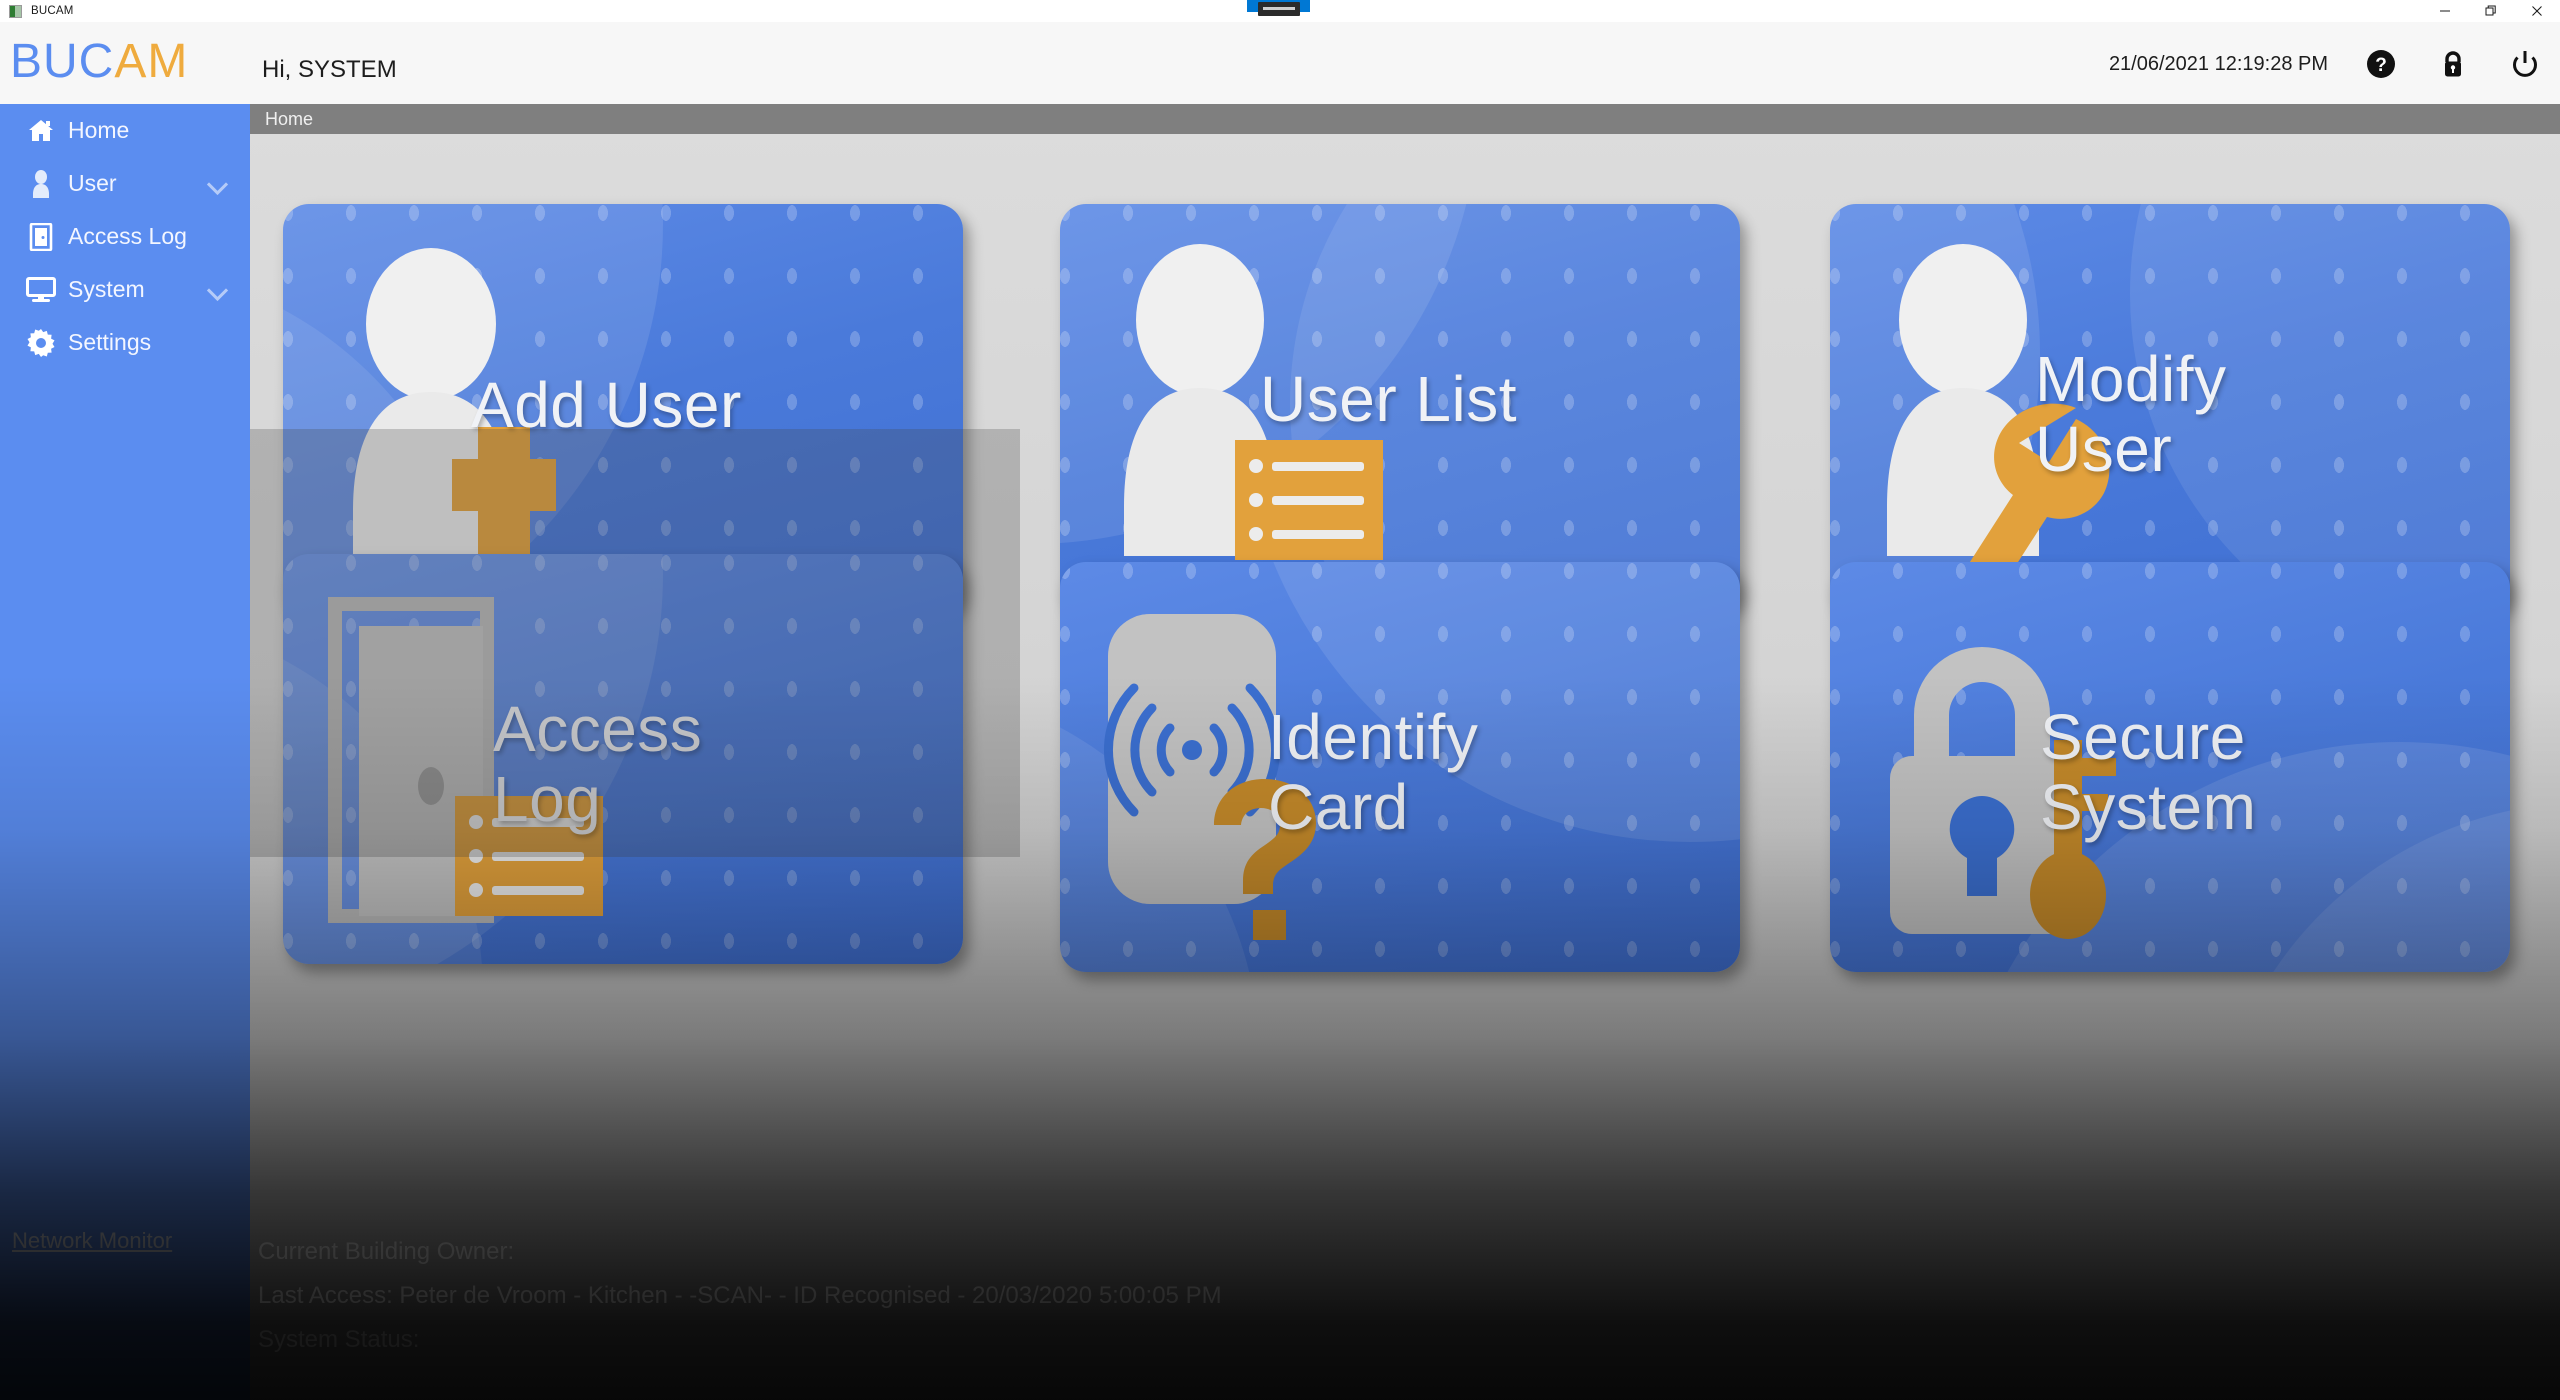 Image resolution: width=2560 pixels, height=1400 pixels. I want to click on header-actions: 21/06/2021 12:19:28 PM ?, so click(2326, 64).